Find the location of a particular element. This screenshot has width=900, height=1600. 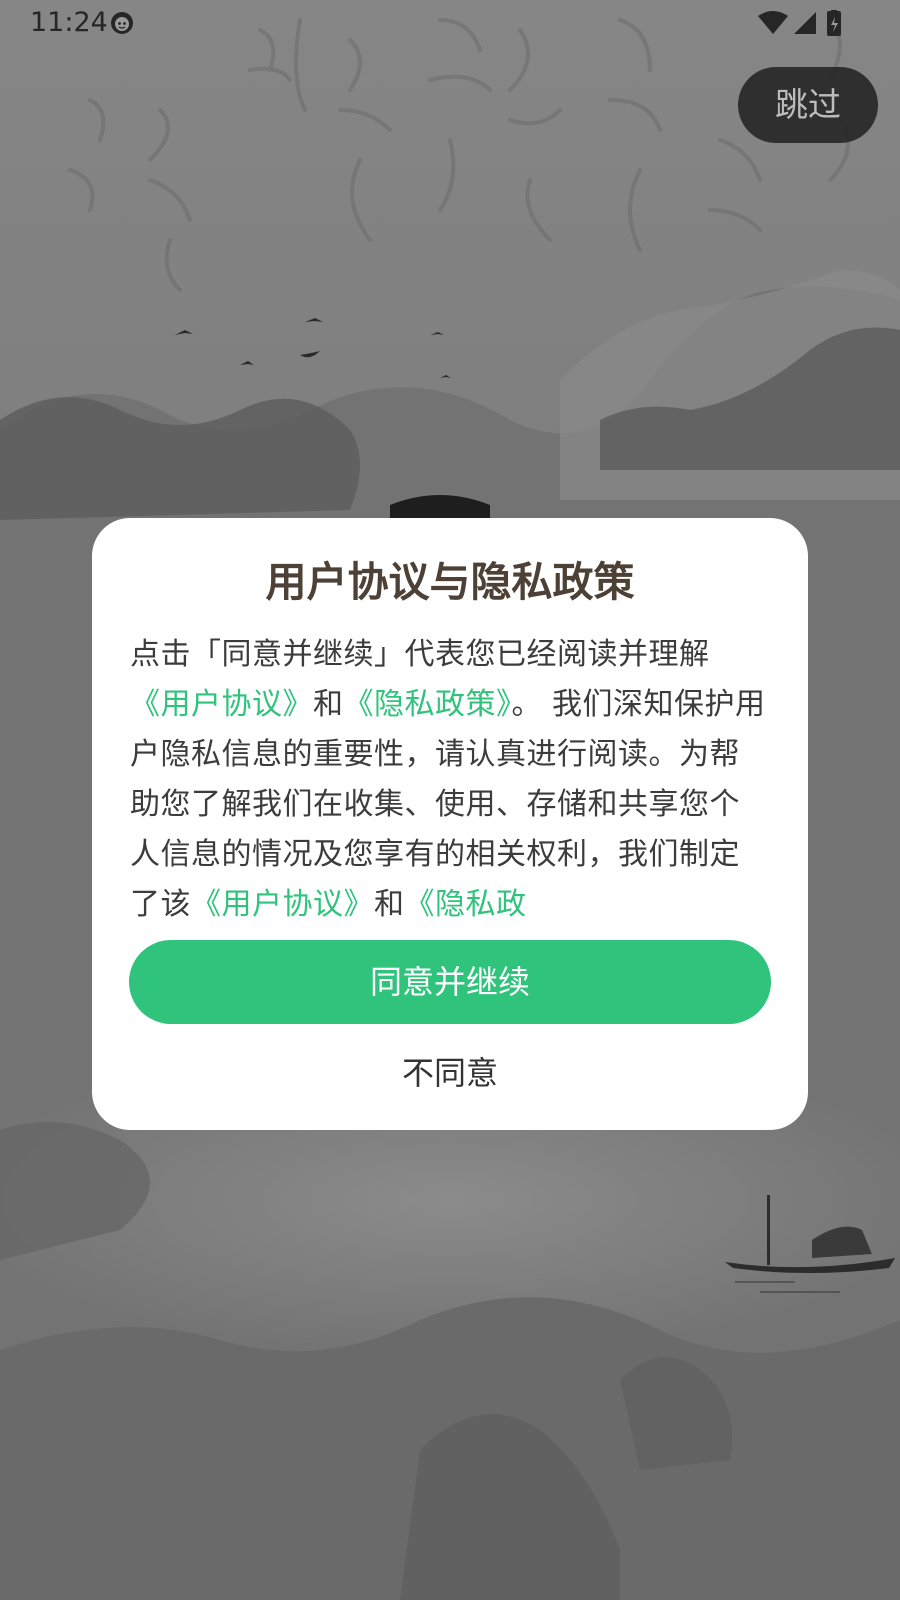

wifi-icon is located at coordinates (773, 22).